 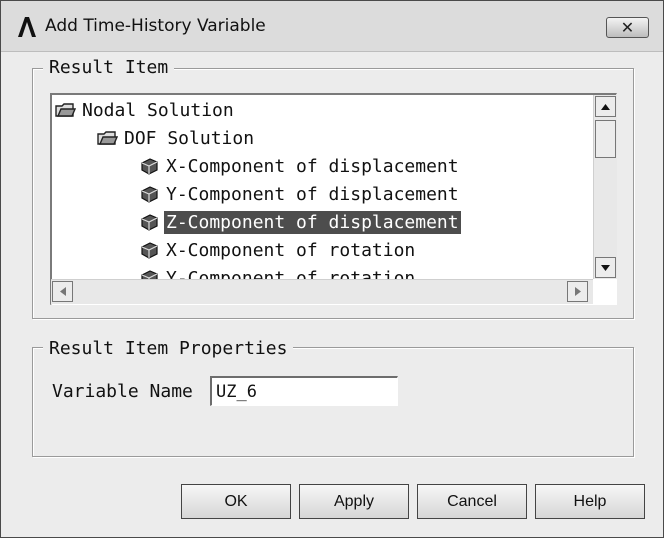 I want to click on cancel-button: Cancel, so click(x=472, y=501).